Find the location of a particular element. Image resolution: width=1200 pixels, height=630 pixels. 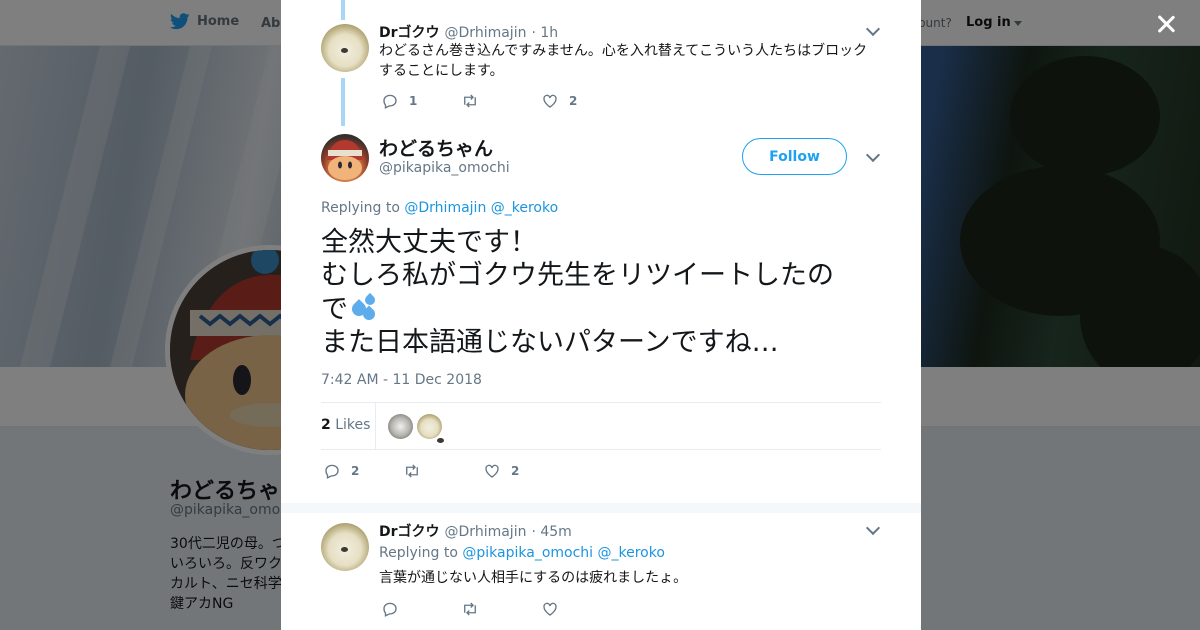

close-icon is located at coordinates (1166, 24).